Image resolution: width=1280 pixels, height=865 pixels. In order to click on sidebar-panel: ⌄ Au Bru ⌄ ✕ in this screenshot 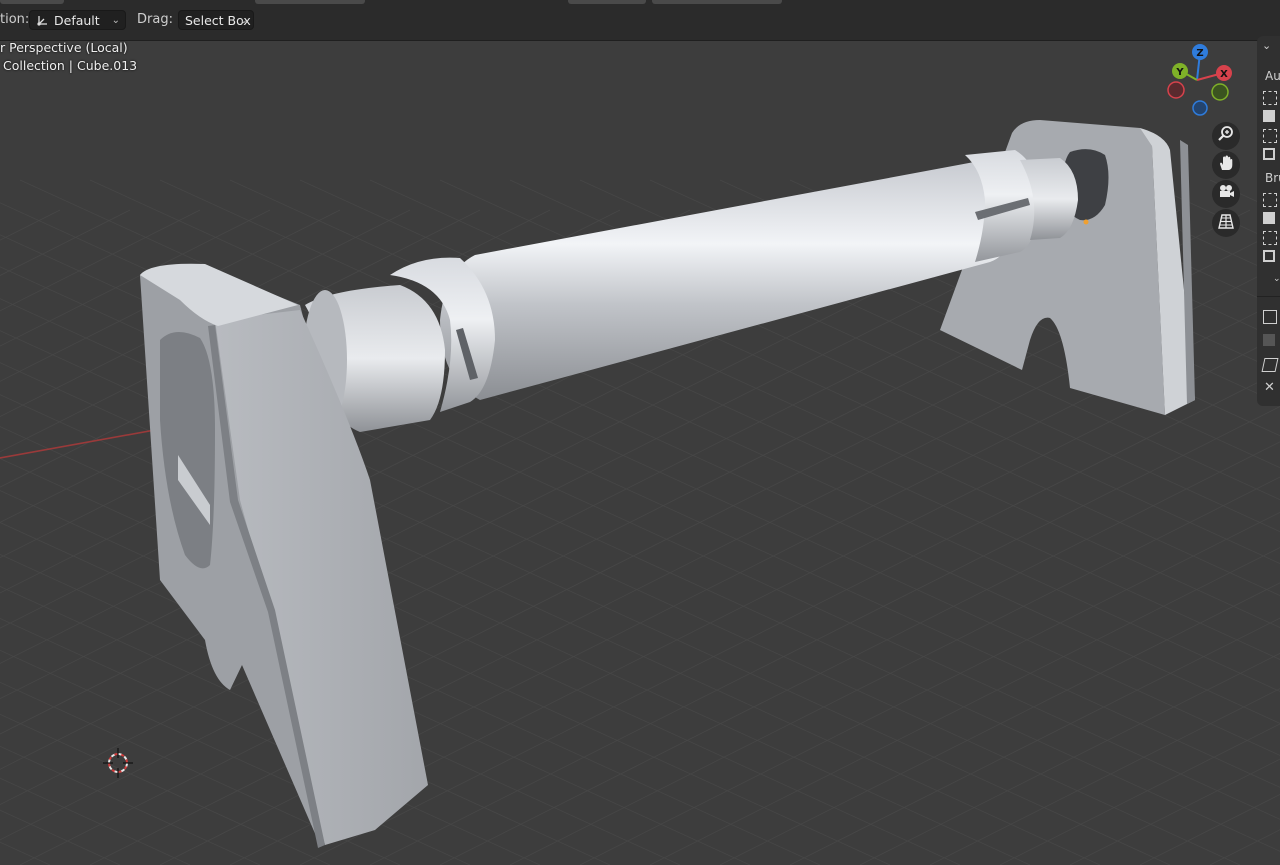, I will do `click(1268, 221)`.